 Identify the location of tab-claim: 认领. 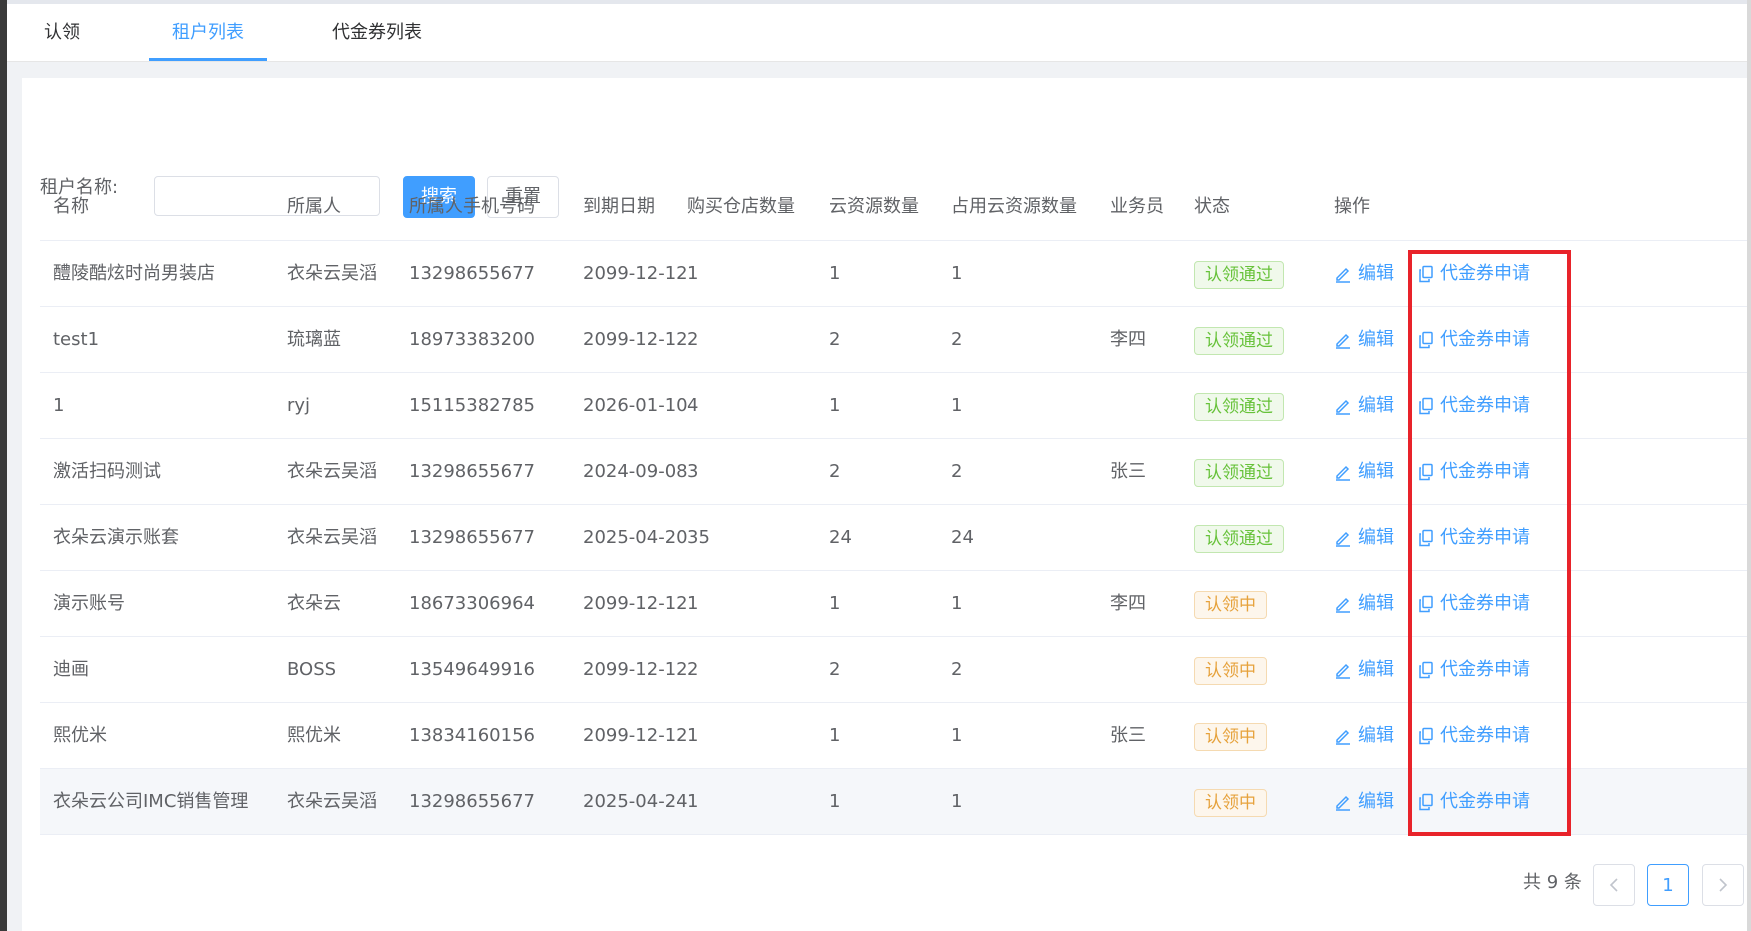
(62, 33).